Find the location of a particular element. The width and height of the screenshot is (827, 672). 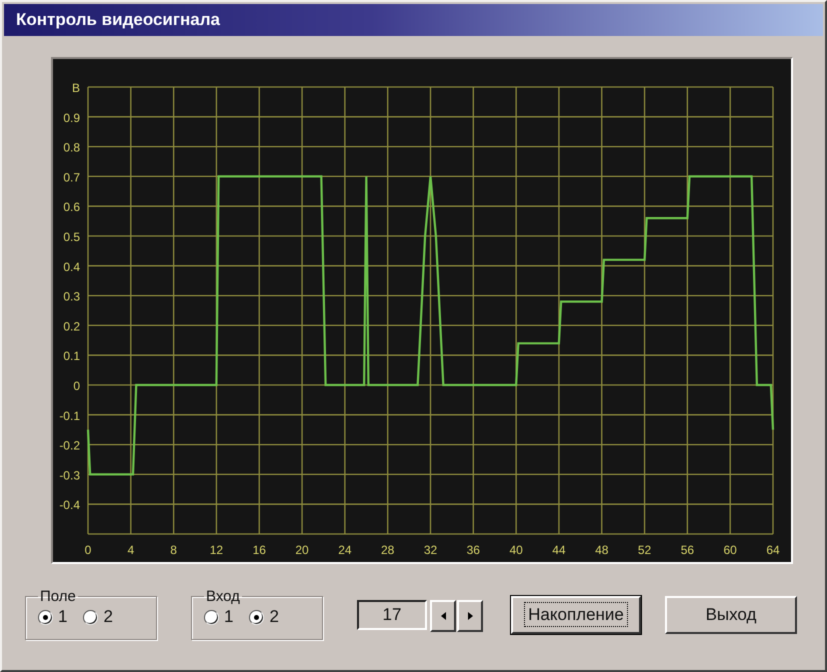

axis-label: 44 is located at coordinates (559, 550).